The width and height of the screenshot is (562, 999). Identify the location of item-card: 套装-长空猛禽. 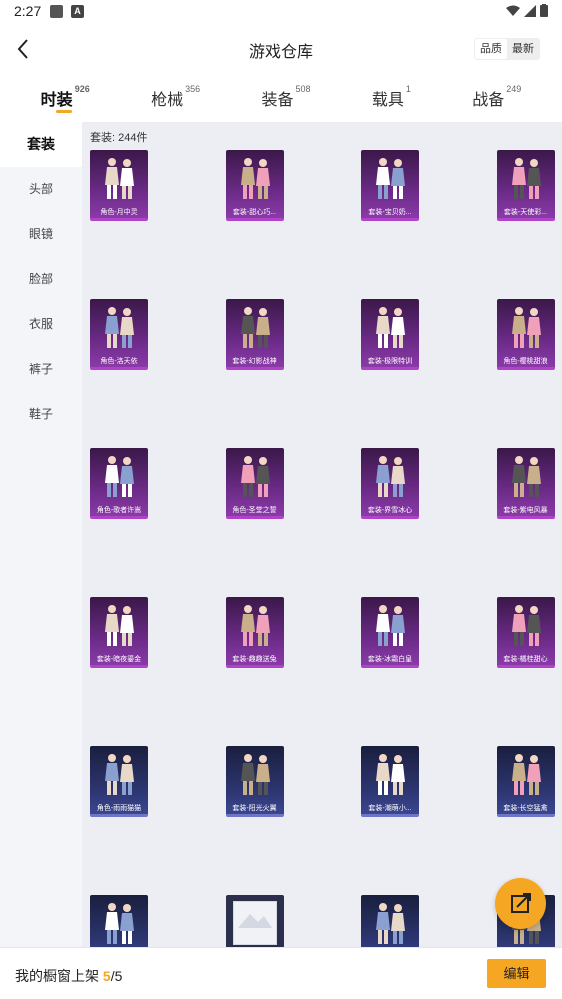
(525, 781).